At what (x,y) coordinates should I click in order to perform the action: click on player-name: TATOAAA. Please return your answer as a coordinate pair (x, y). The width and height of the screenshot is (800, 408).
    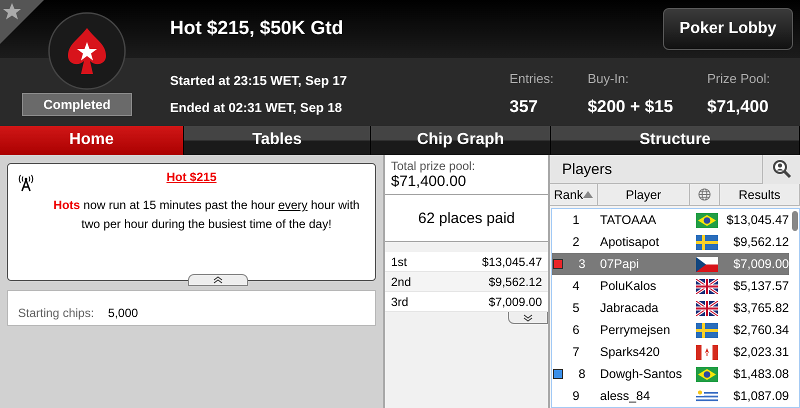
    Looking at the image, I should click on (629, 220).